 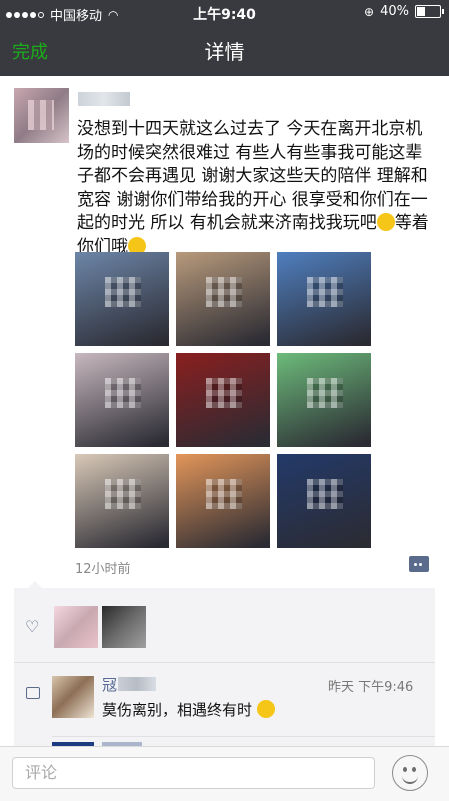 I want to click on status-bar: 中国移动 ◠ 上午9:40 ⊕ 40%, so click(x=224, y=13).